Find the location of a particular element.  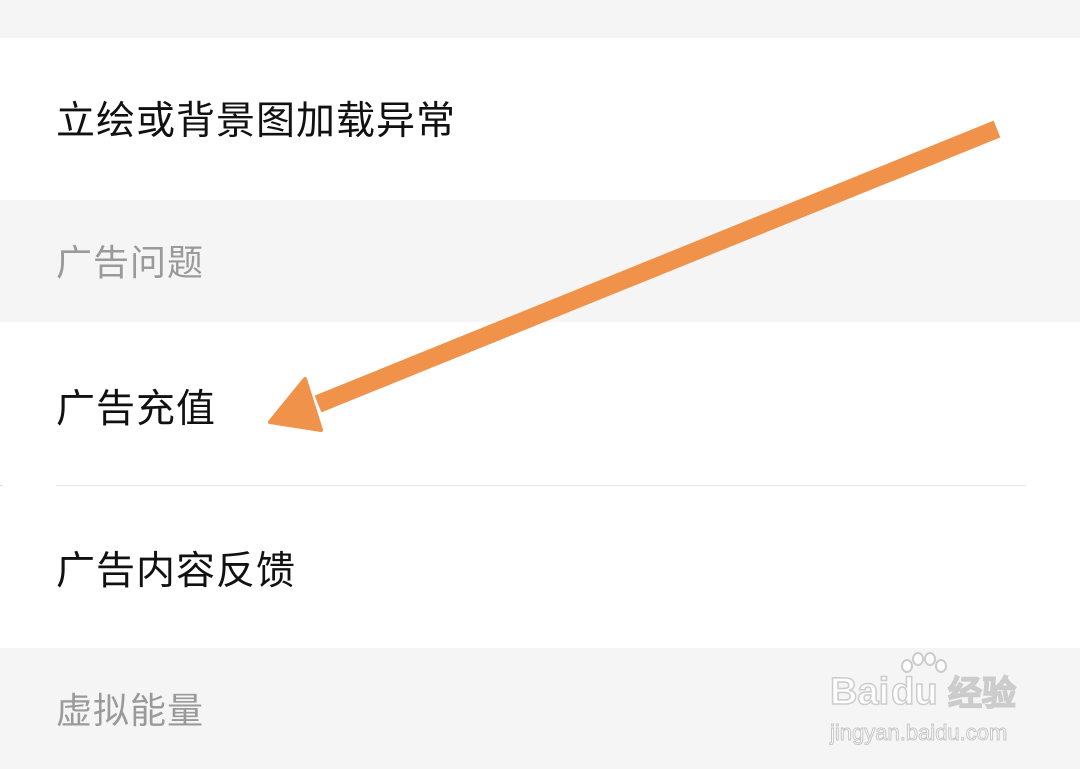

baidu-jingyan-watermark: Baidu 经验 jingyan.baidu.com is located at coordinates (926, 700).